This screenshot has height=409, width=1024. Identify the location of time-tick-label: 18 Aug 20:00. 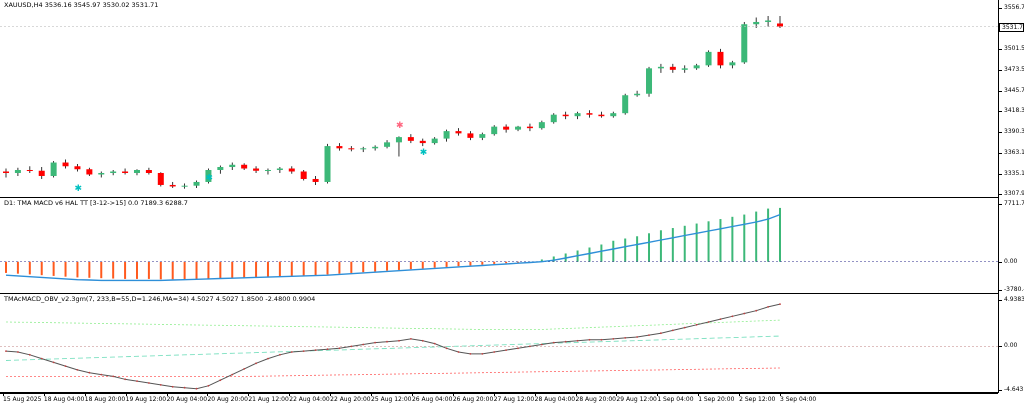
(105, 399).